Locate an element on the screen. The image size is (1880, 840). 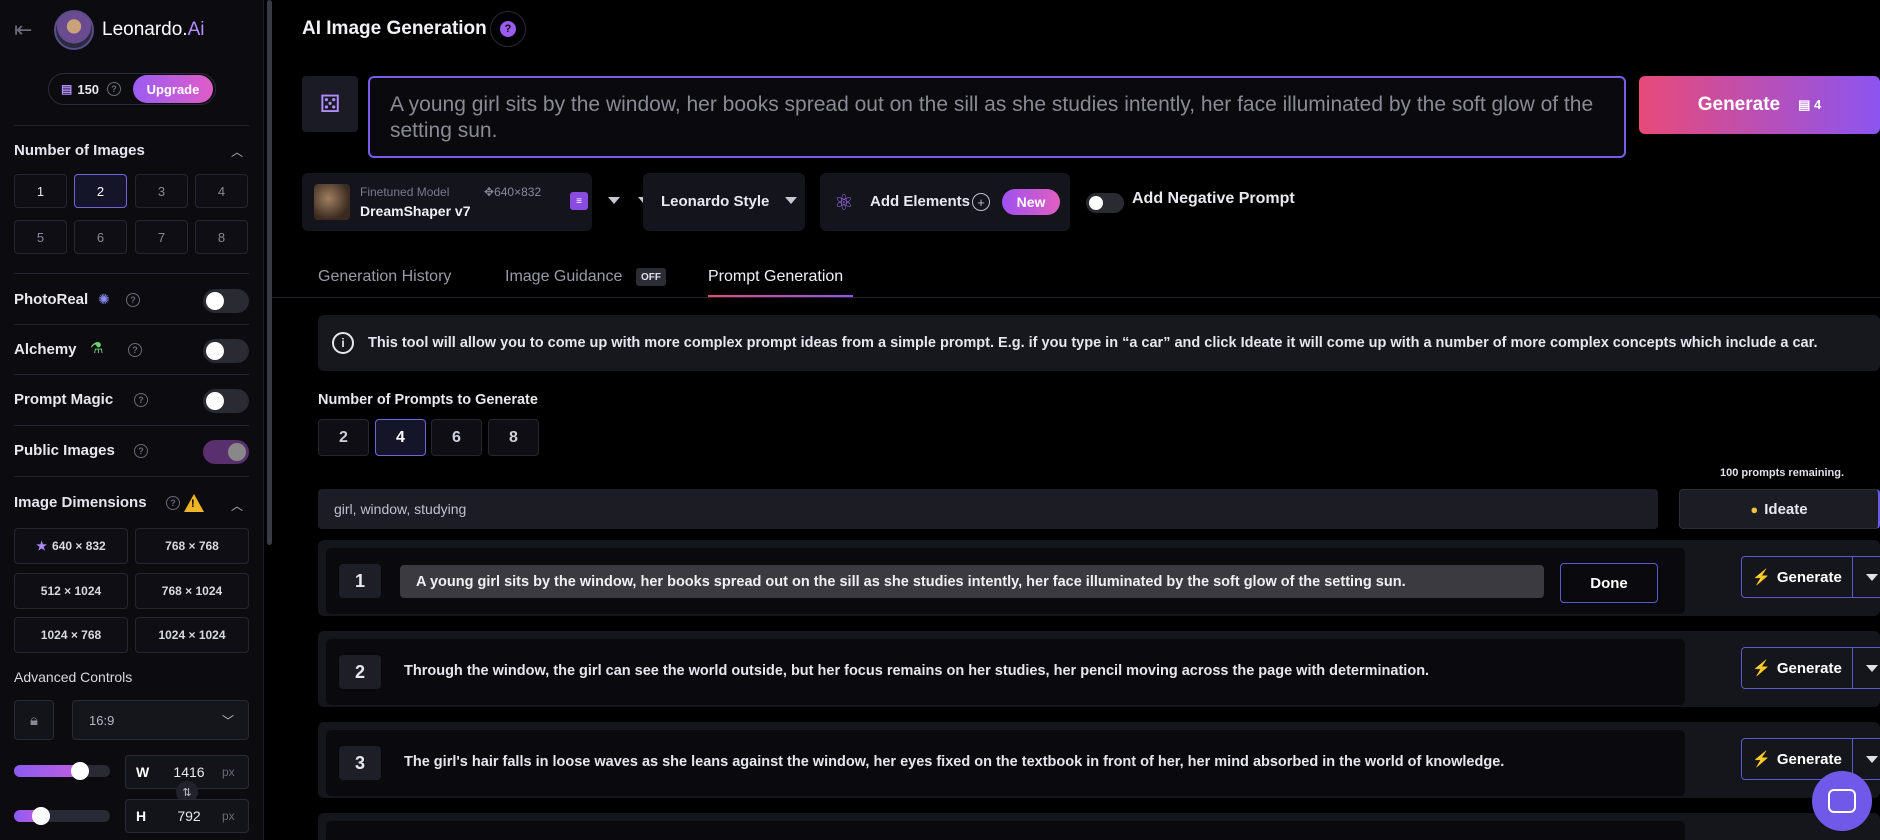
height-slider is located at coordinates (62, 816).